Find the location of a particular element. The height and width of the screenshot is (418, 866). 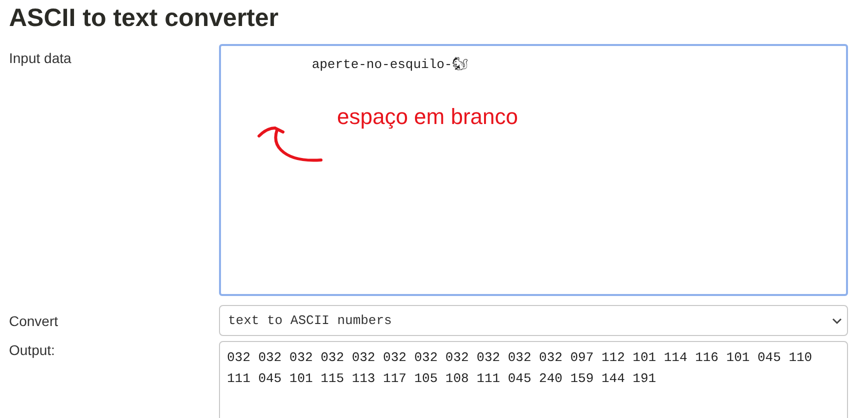

field-label: Output: is located at coordinates (32, 350).